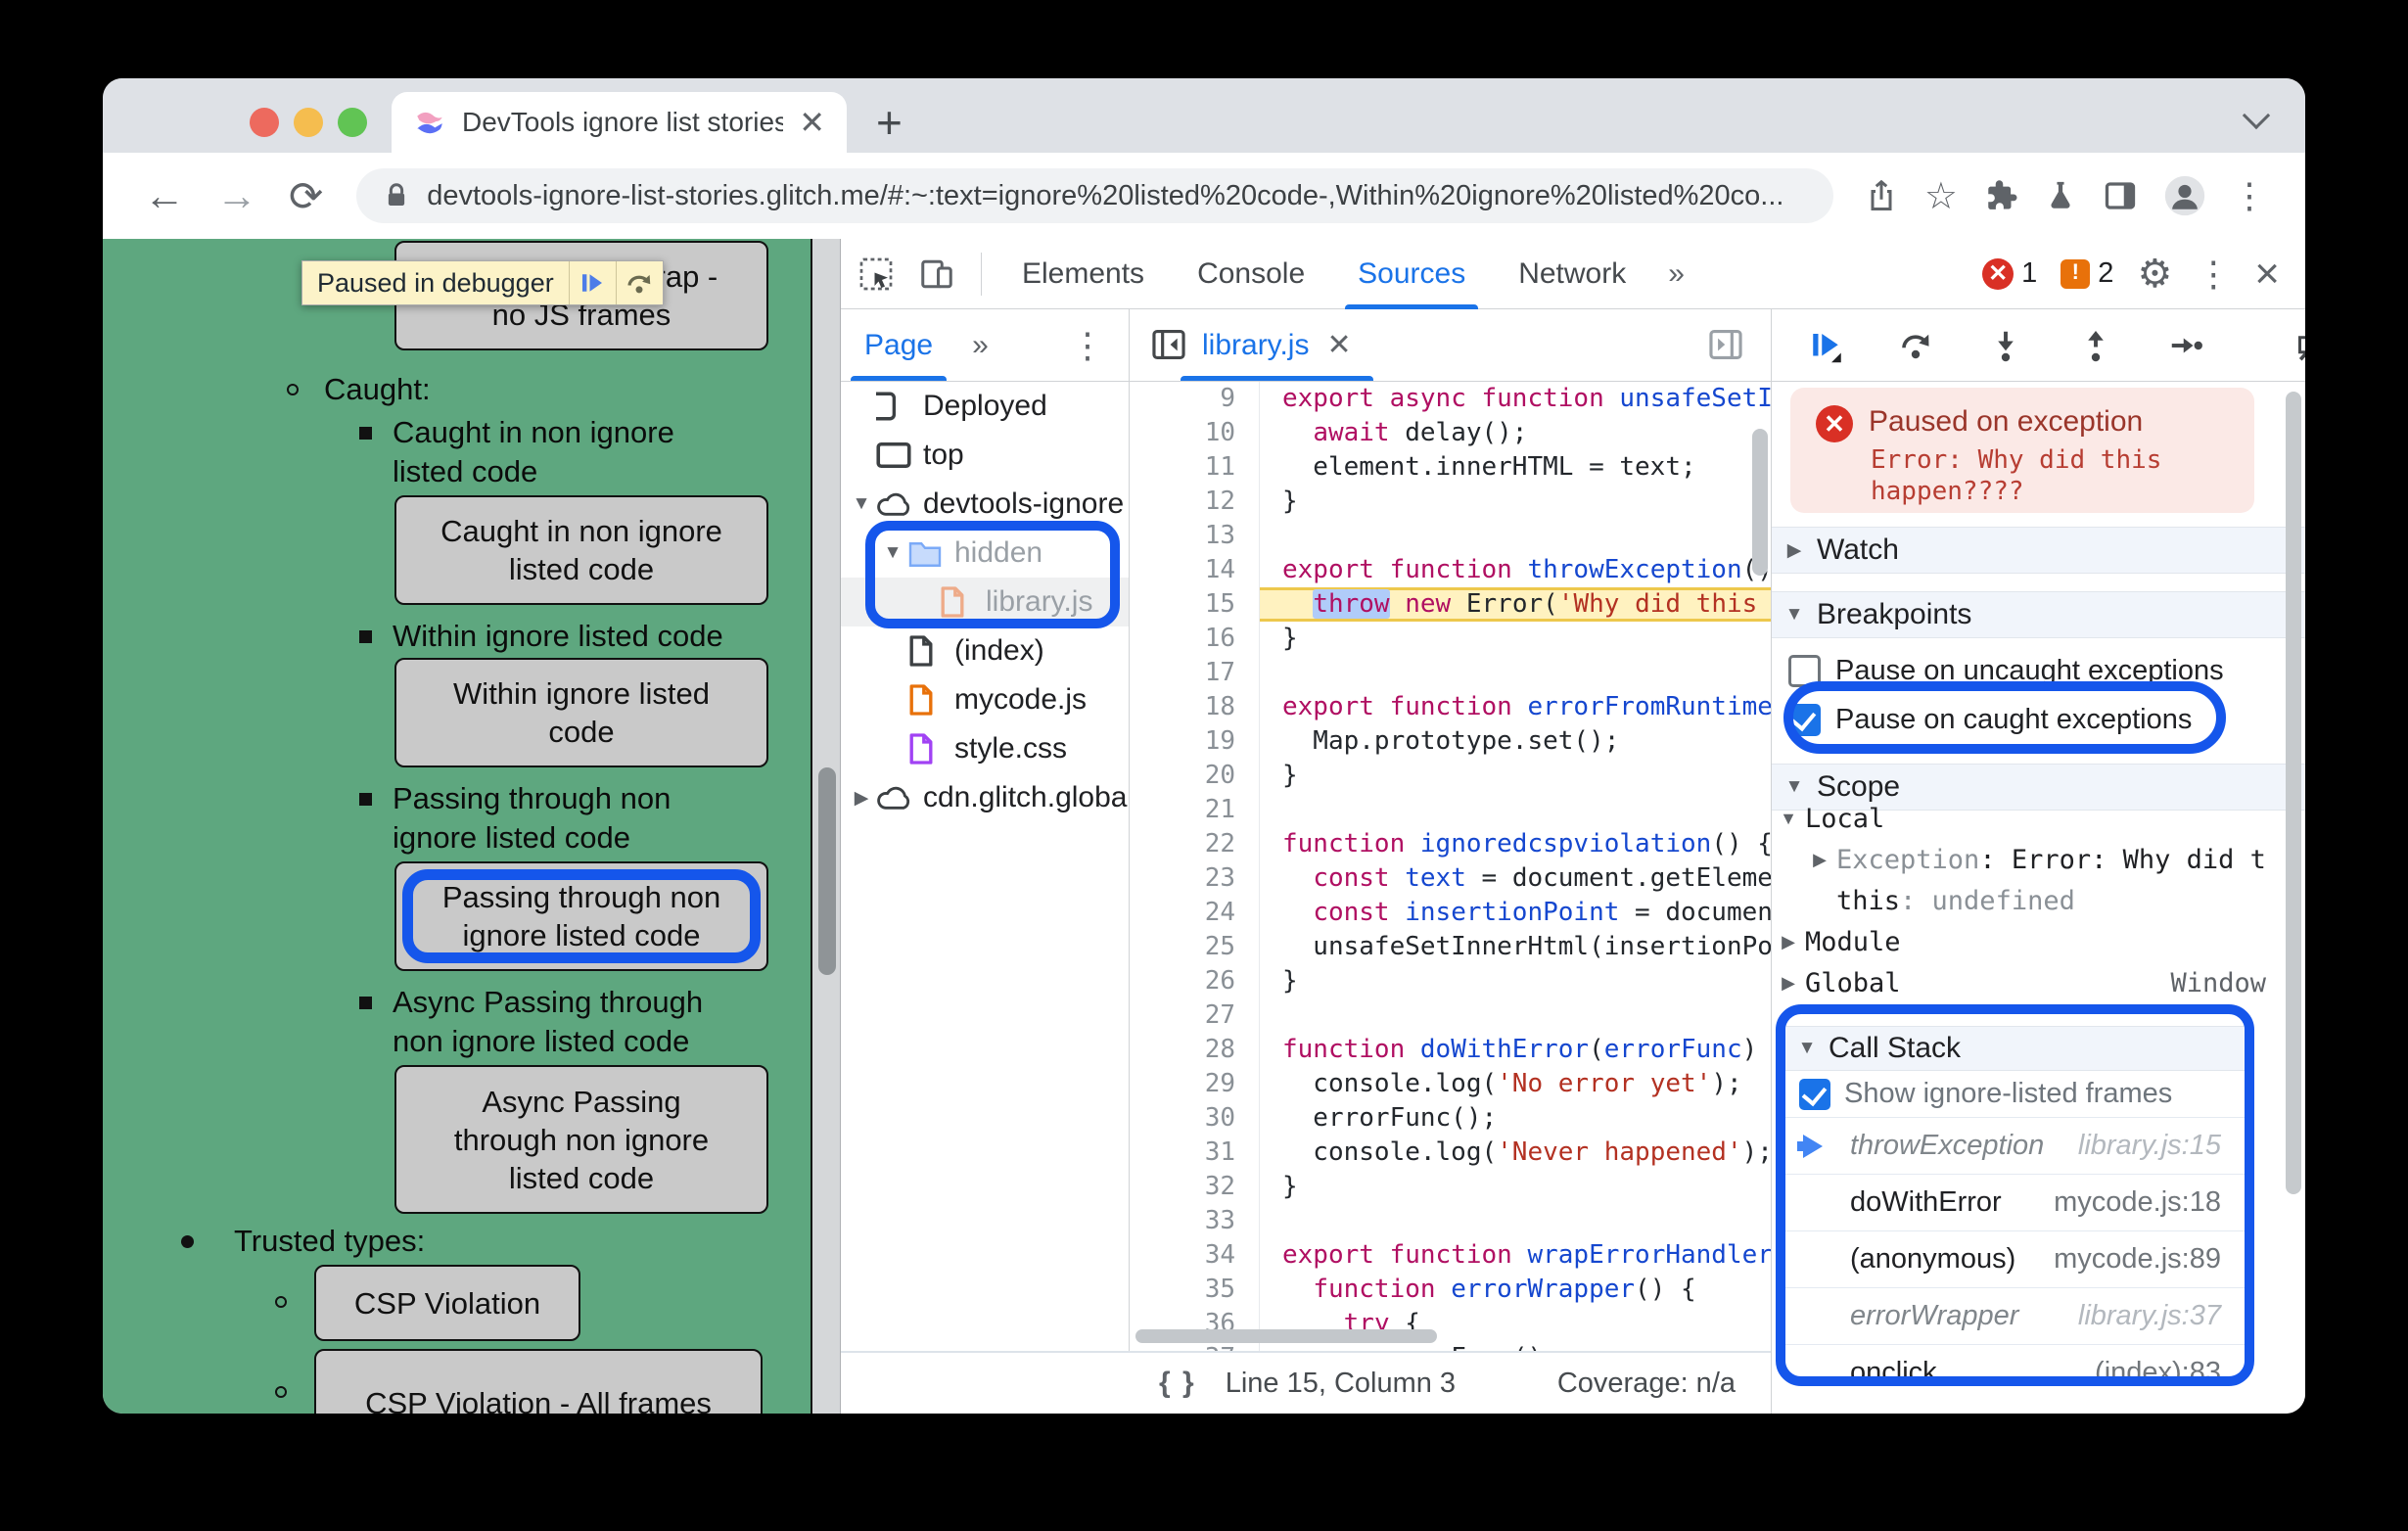  I want to click on code-line-23: 23 const text = document.getElementById(, so click(1450, 879).